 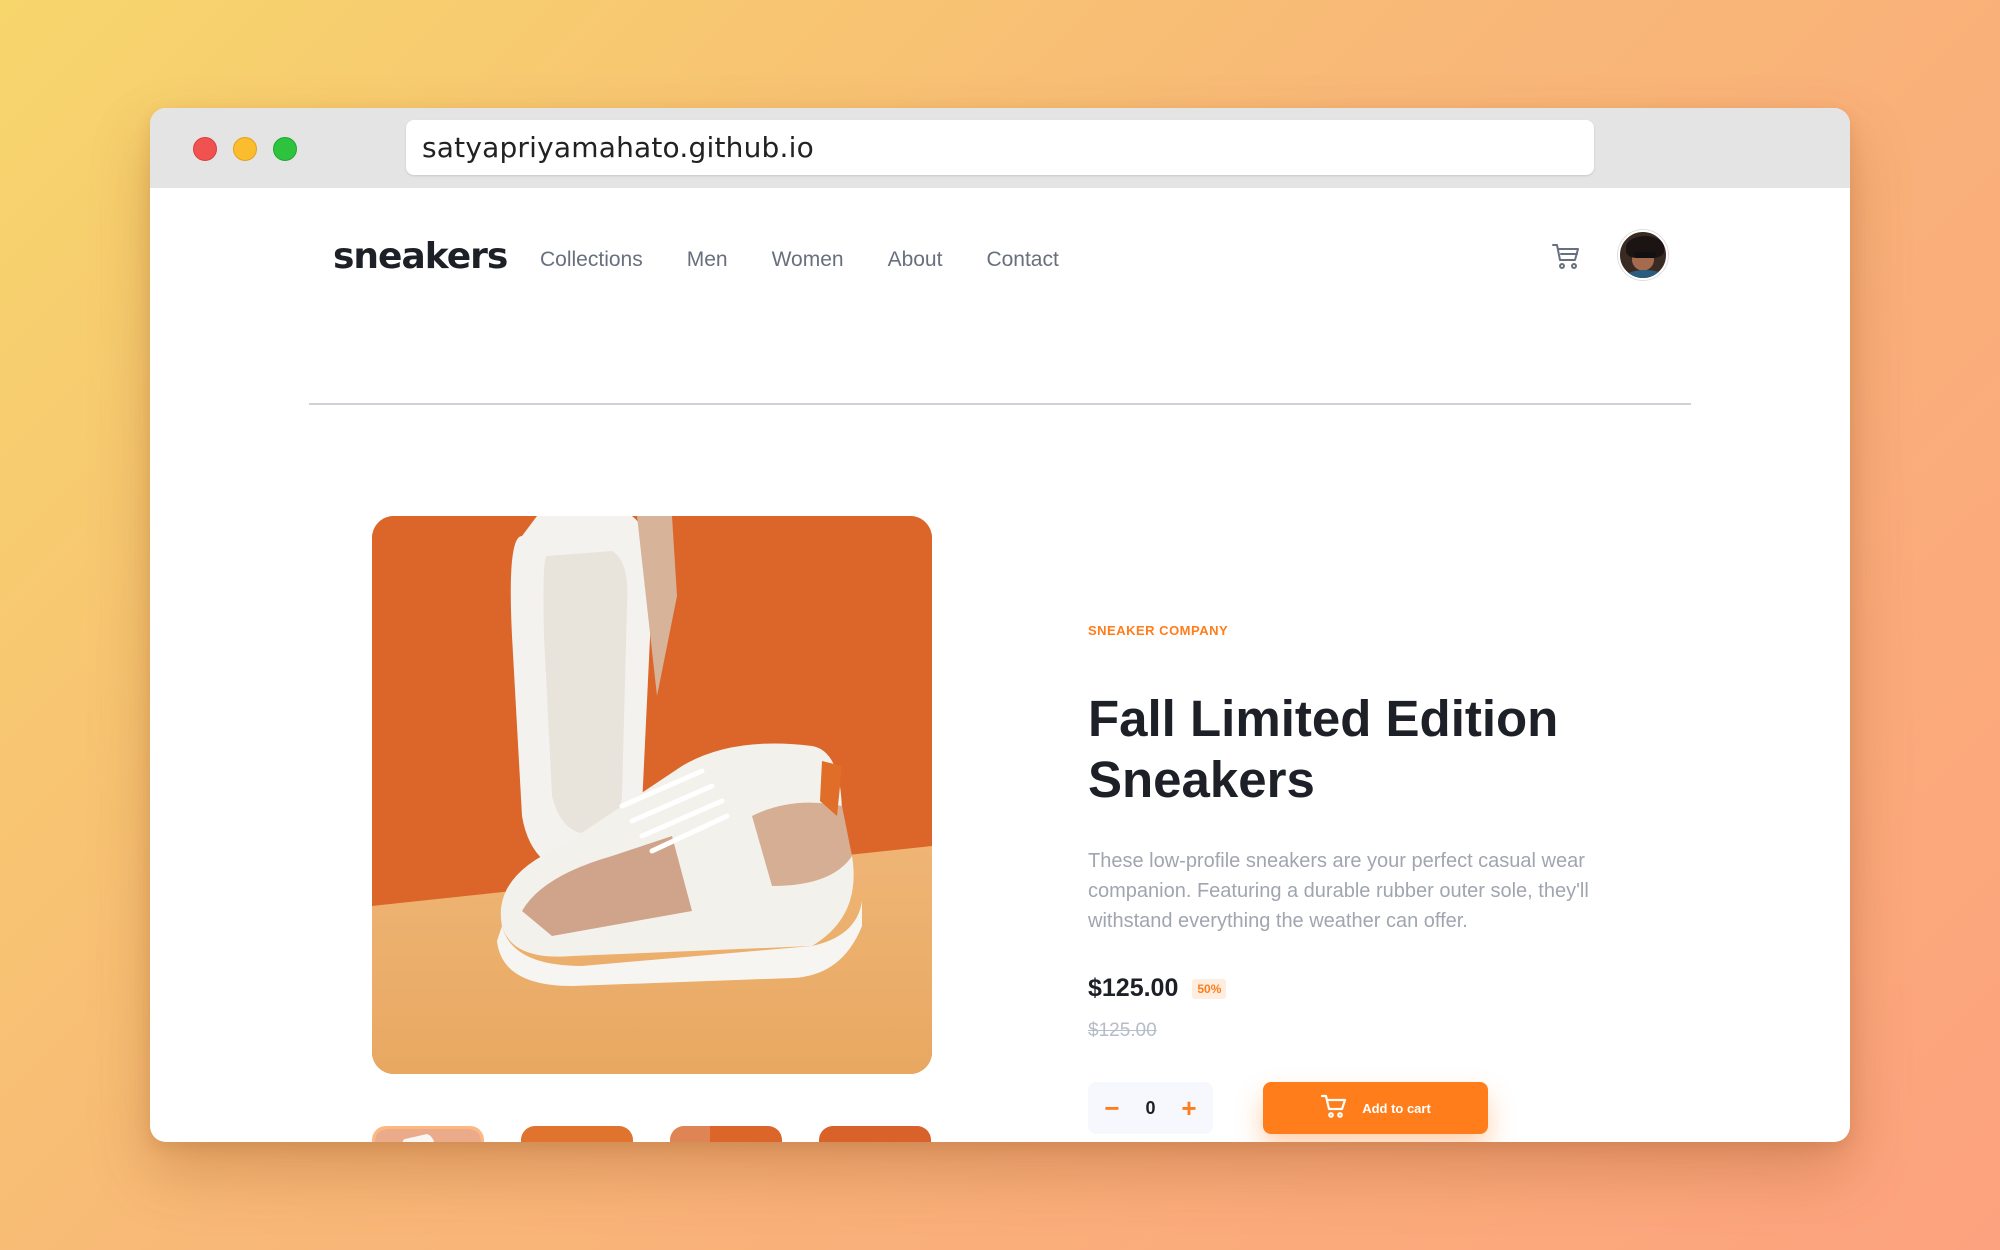 What do you see at coordinates (652, 795) in the screenshot?
I see `product-main-image` at bounding box center [652, 795].